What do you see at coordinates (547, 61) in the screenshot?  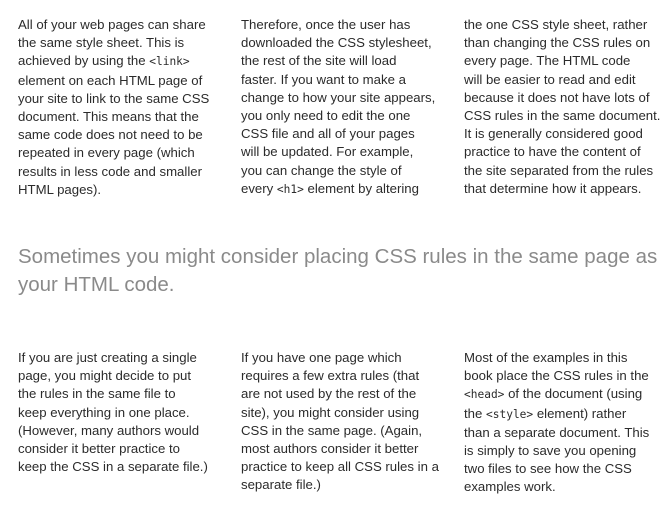 I see `text-run: every page. The HTML code` at bounding box center [547, 61].